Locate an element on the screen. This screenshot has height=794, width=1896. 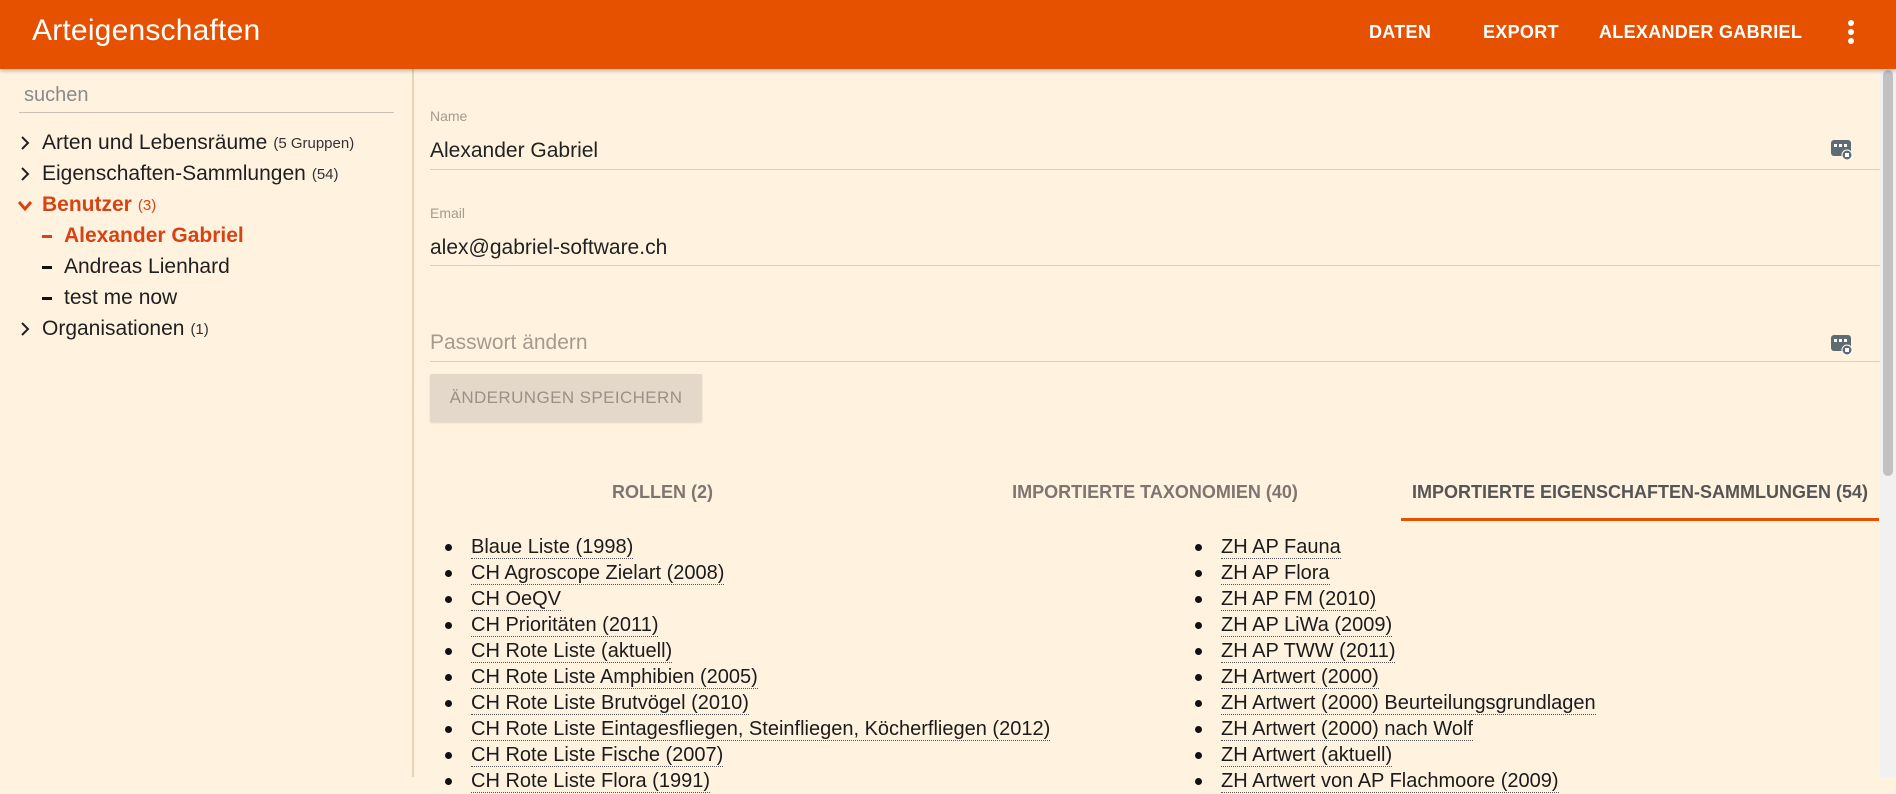
tree-node-arten: Arten und Lebensräume (5 Gruppen) is located at coordinates (186, 143).